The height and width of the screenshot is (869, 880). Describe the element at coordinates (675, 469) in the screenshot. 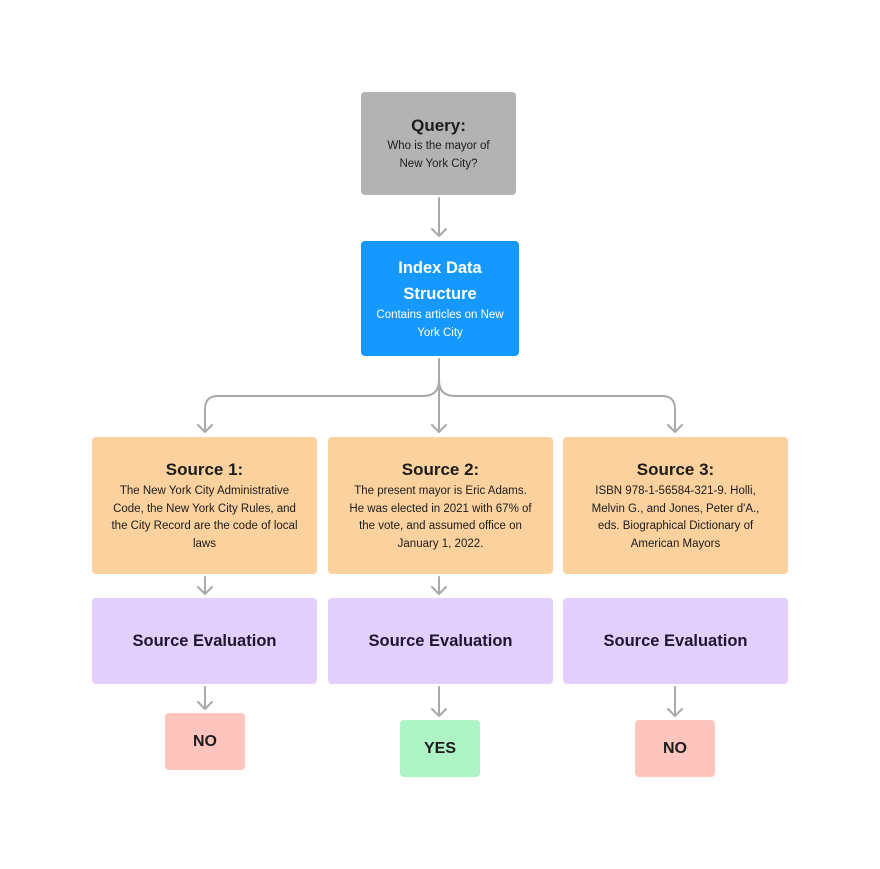

I see `source-title: Source 3:` at that location.